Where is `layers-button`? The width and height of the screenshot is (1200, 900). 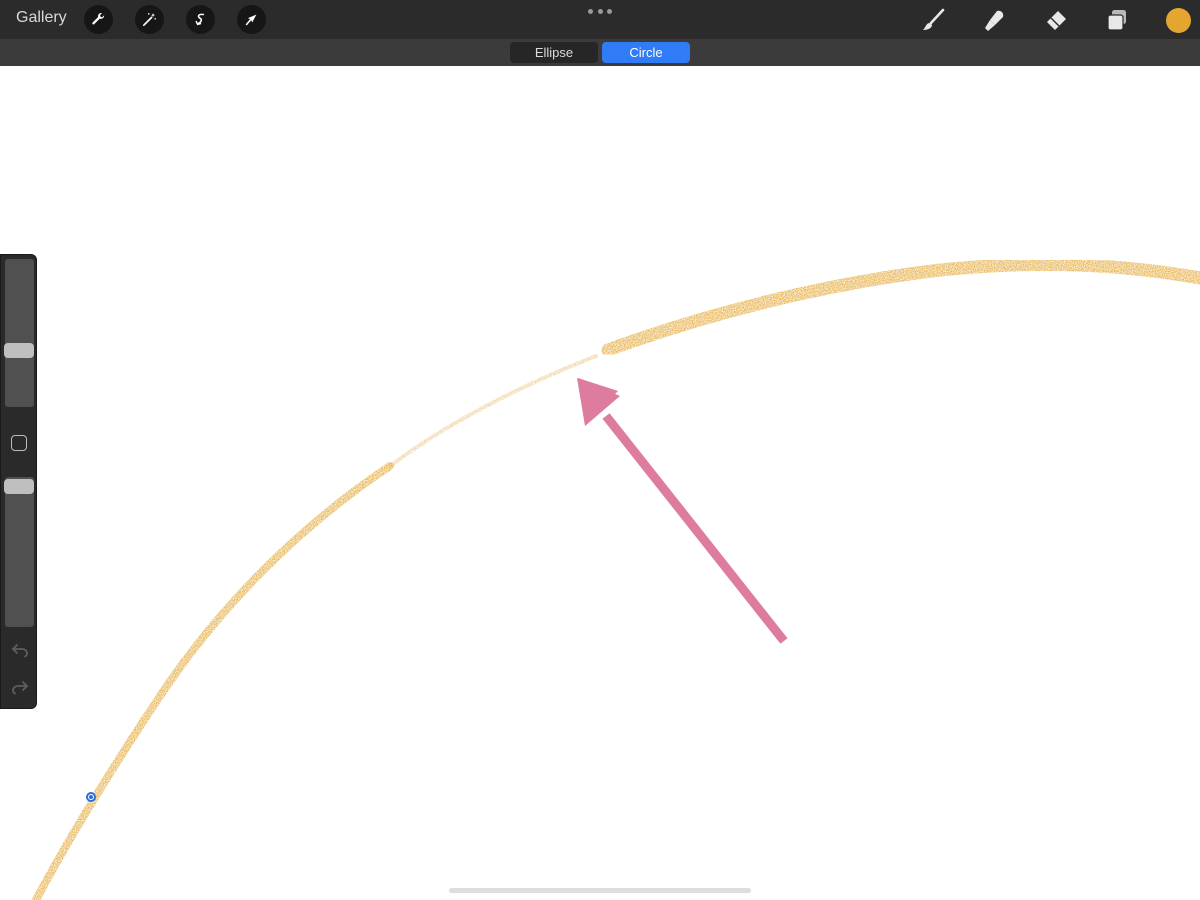
layers-button is located at coordinates (1117, 20).